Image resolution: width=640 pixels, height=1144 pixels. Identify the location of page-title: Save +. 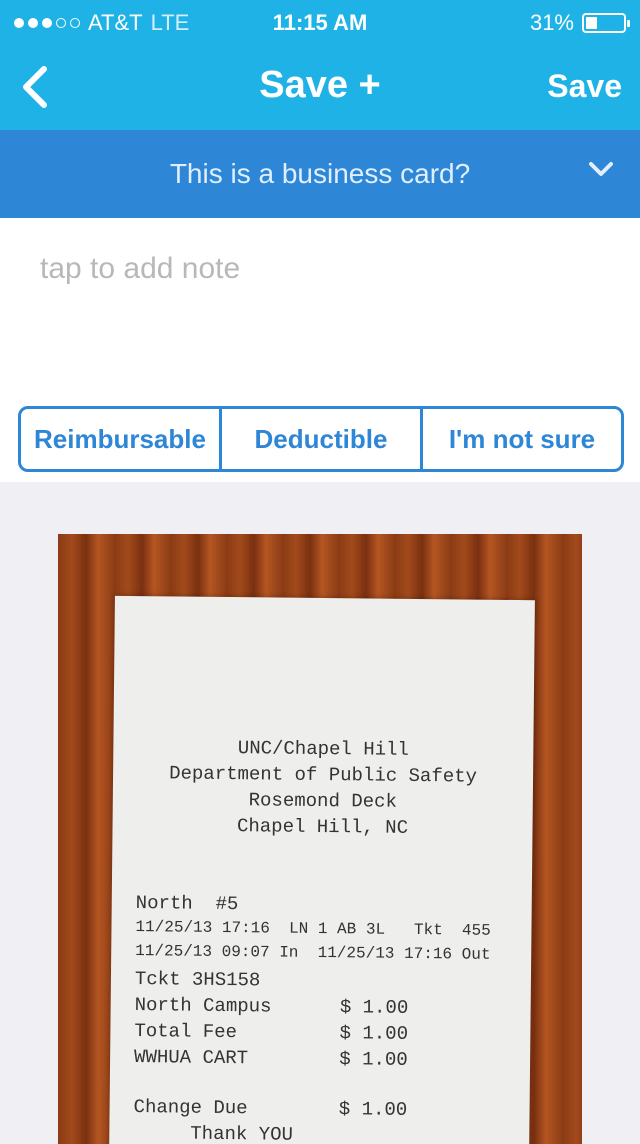
(320, 85).